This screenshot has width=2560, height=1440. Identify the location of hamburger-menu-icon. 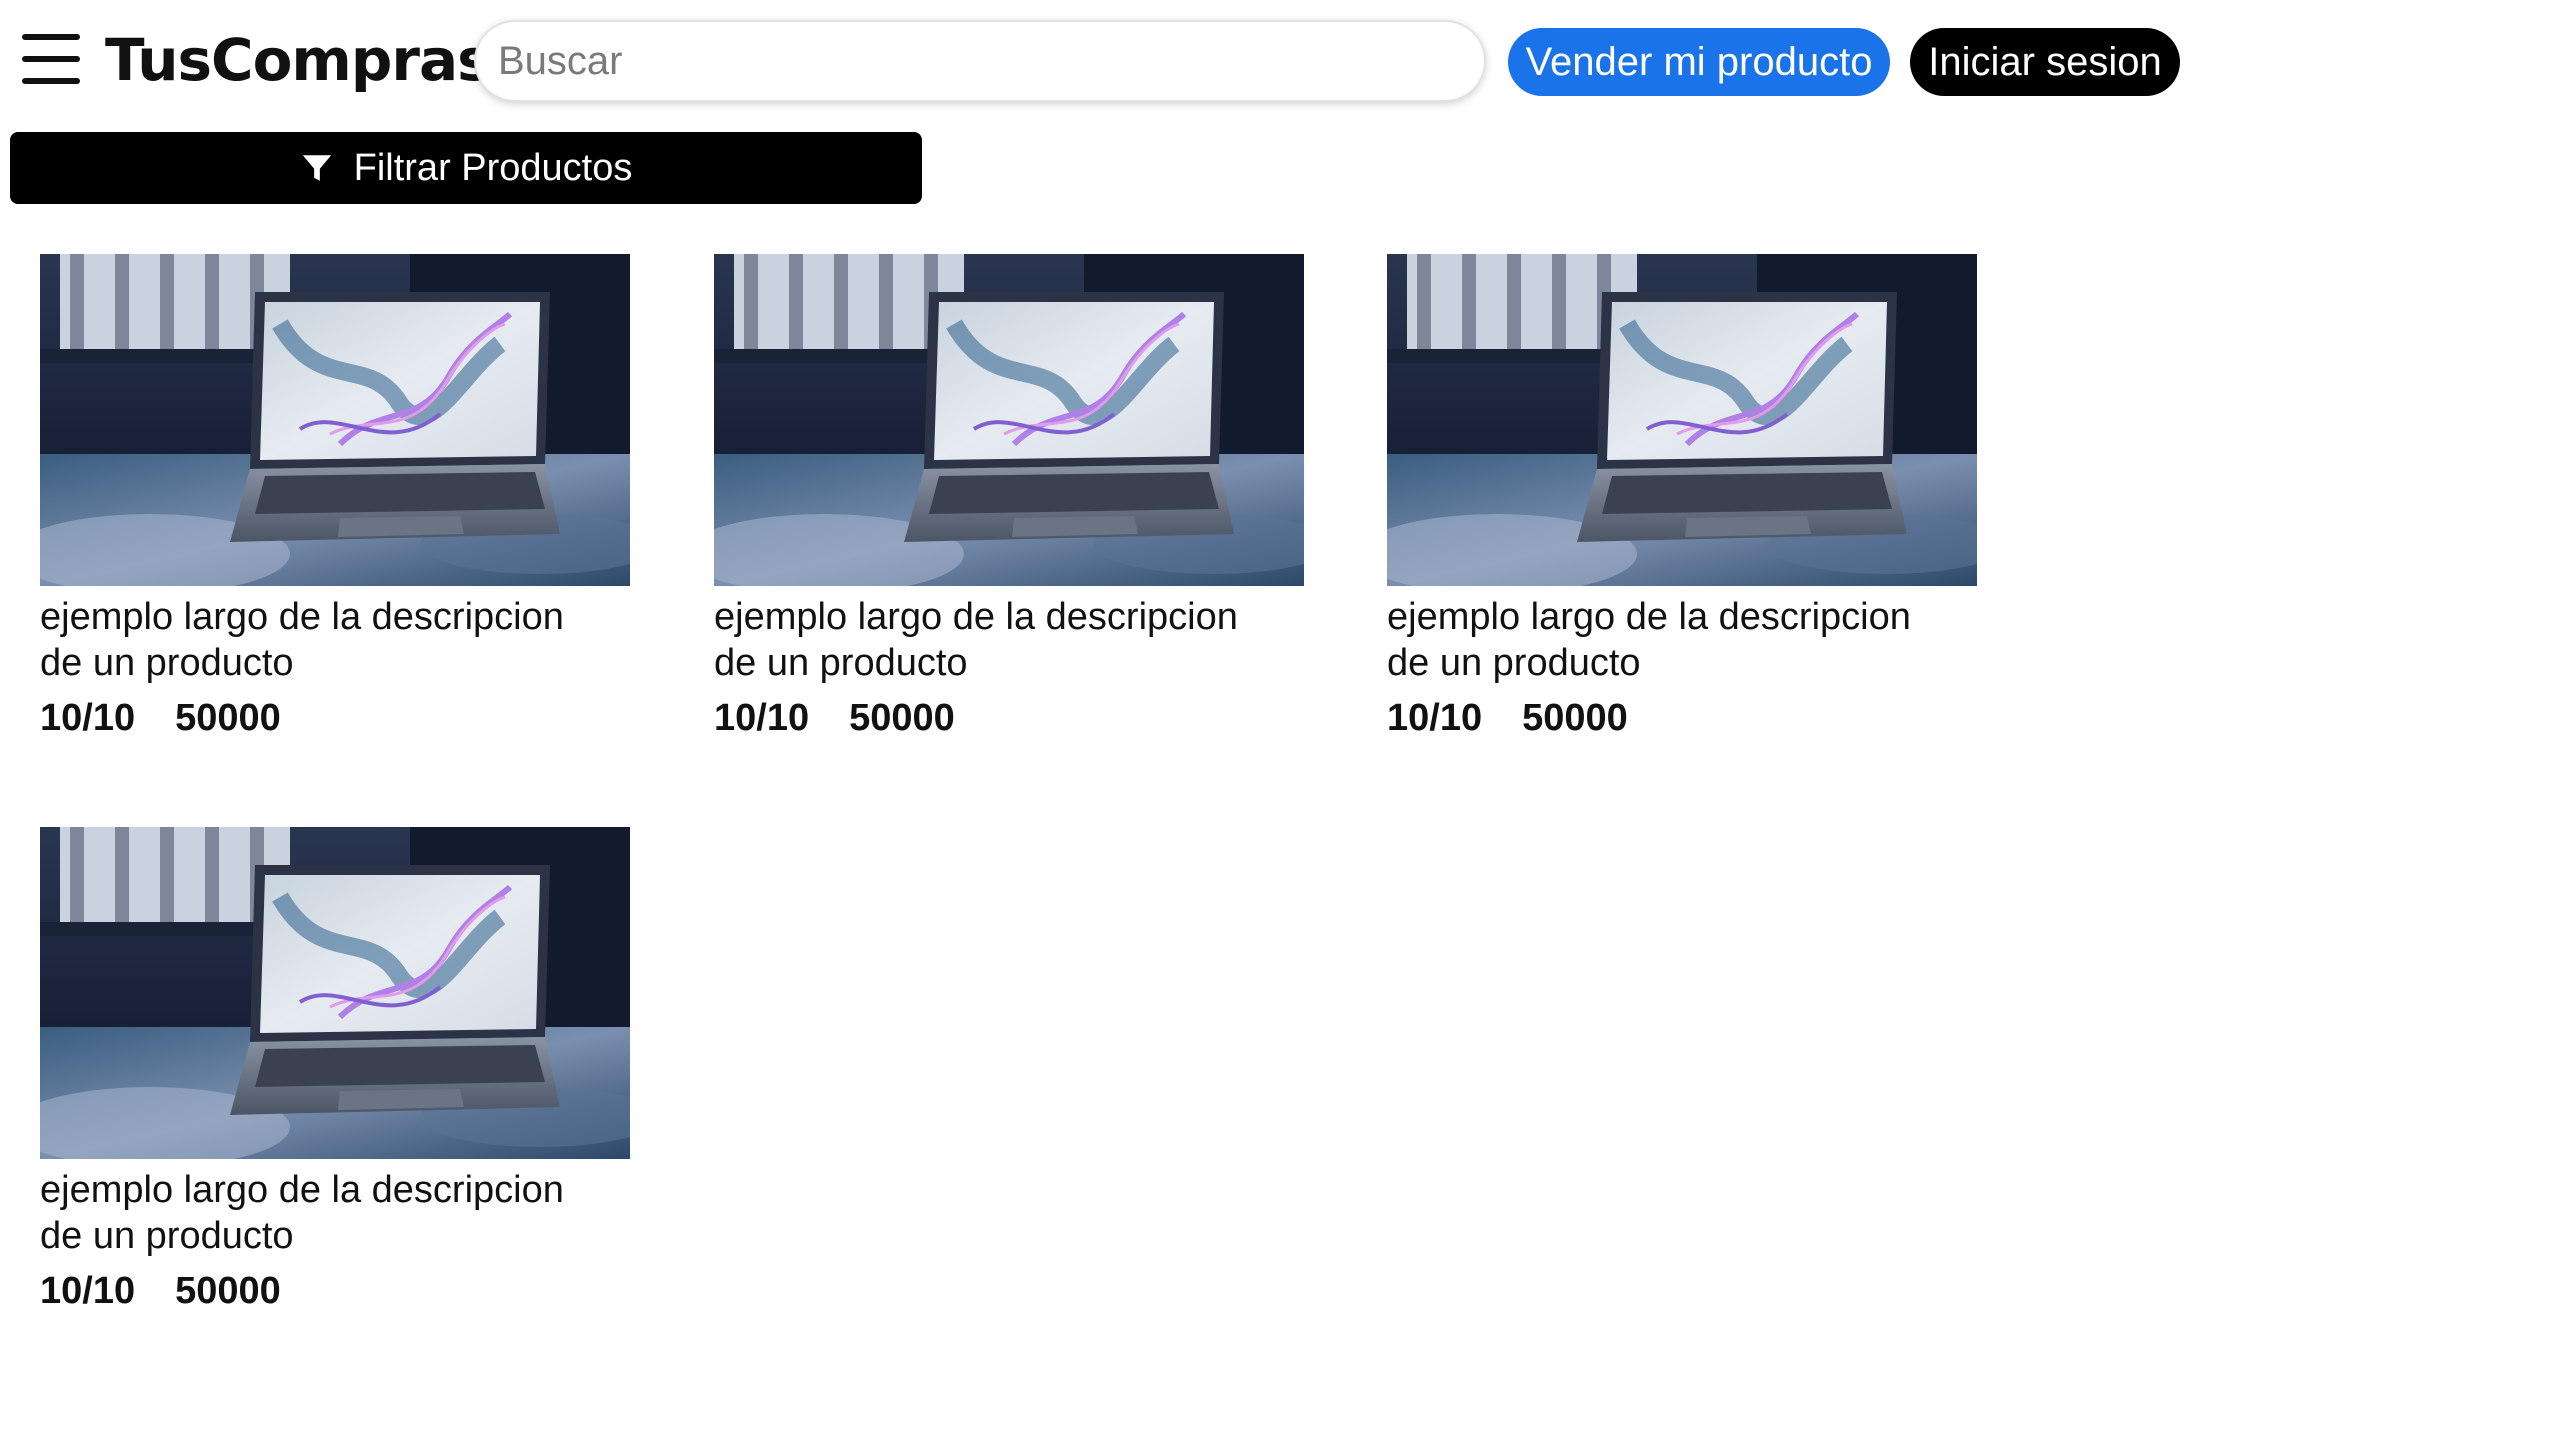
(51, 58).